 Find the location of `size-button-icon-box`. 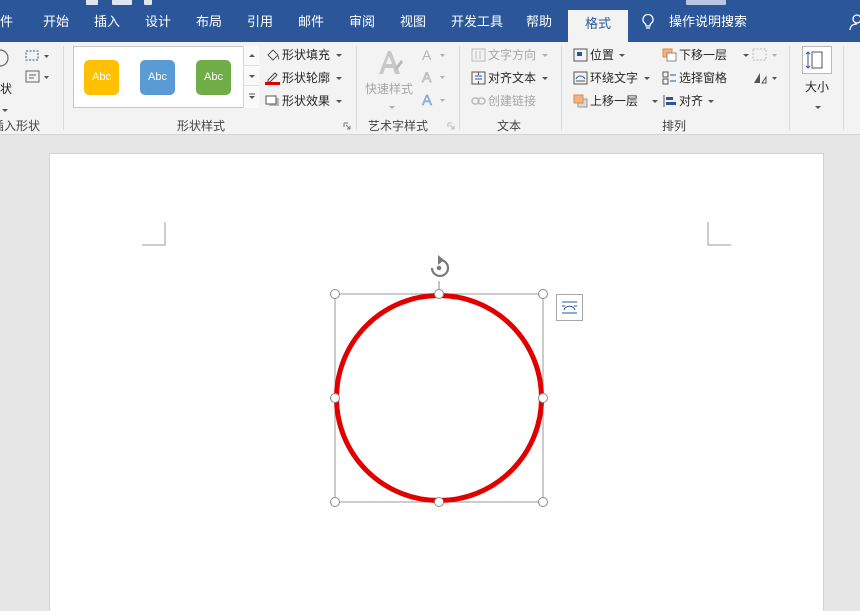

size-button-icon-box is located at coordinates (817, 60).